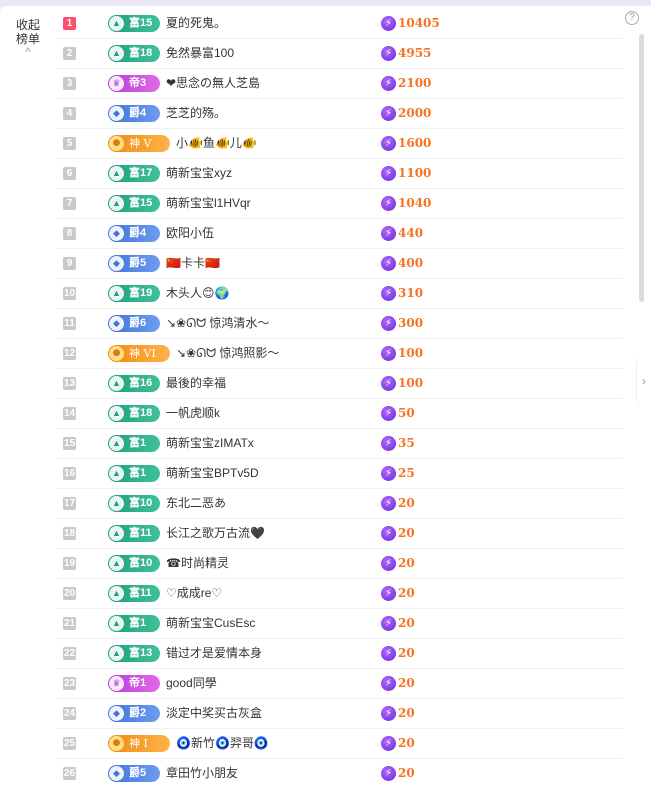 The width and height of the screenshot is (651, 785). Describe the element at coordinates (141, 563) in the screenshot. I see `level-badge-label: 富10` at that location.